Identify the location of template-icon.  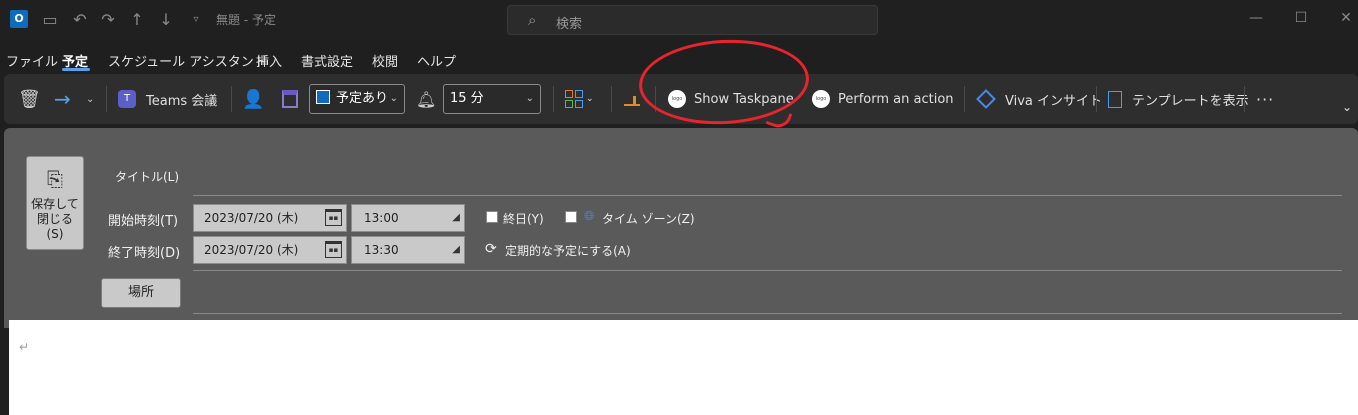
(1115, 99).